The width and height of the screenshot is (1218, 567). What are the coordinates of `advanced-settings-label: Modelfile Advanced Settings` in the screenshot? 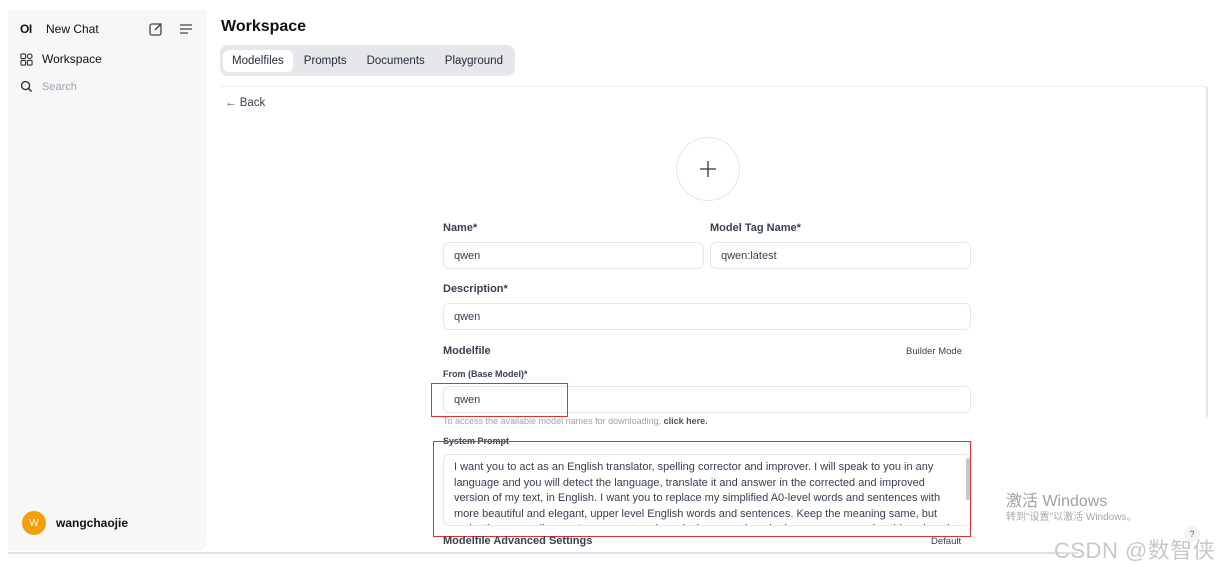 It's located at (518, 541).